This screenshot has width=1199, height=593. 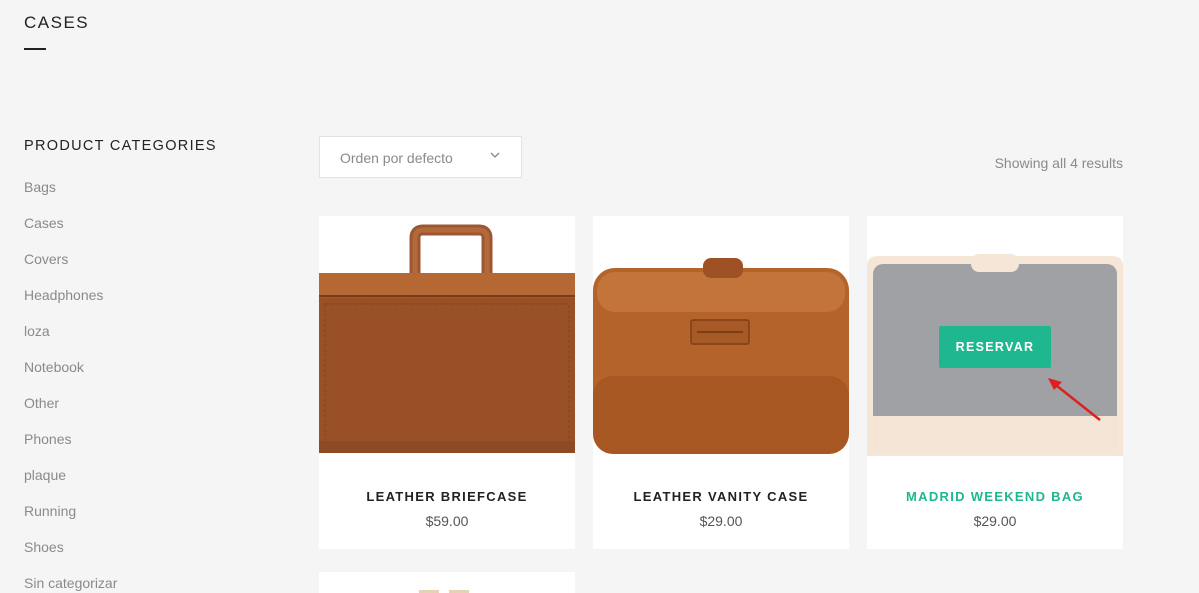 What do you see at coordinates (70, 483) in the screenshot?
I see `category-item-plaque: plaque` at bounding box center [70, 483].